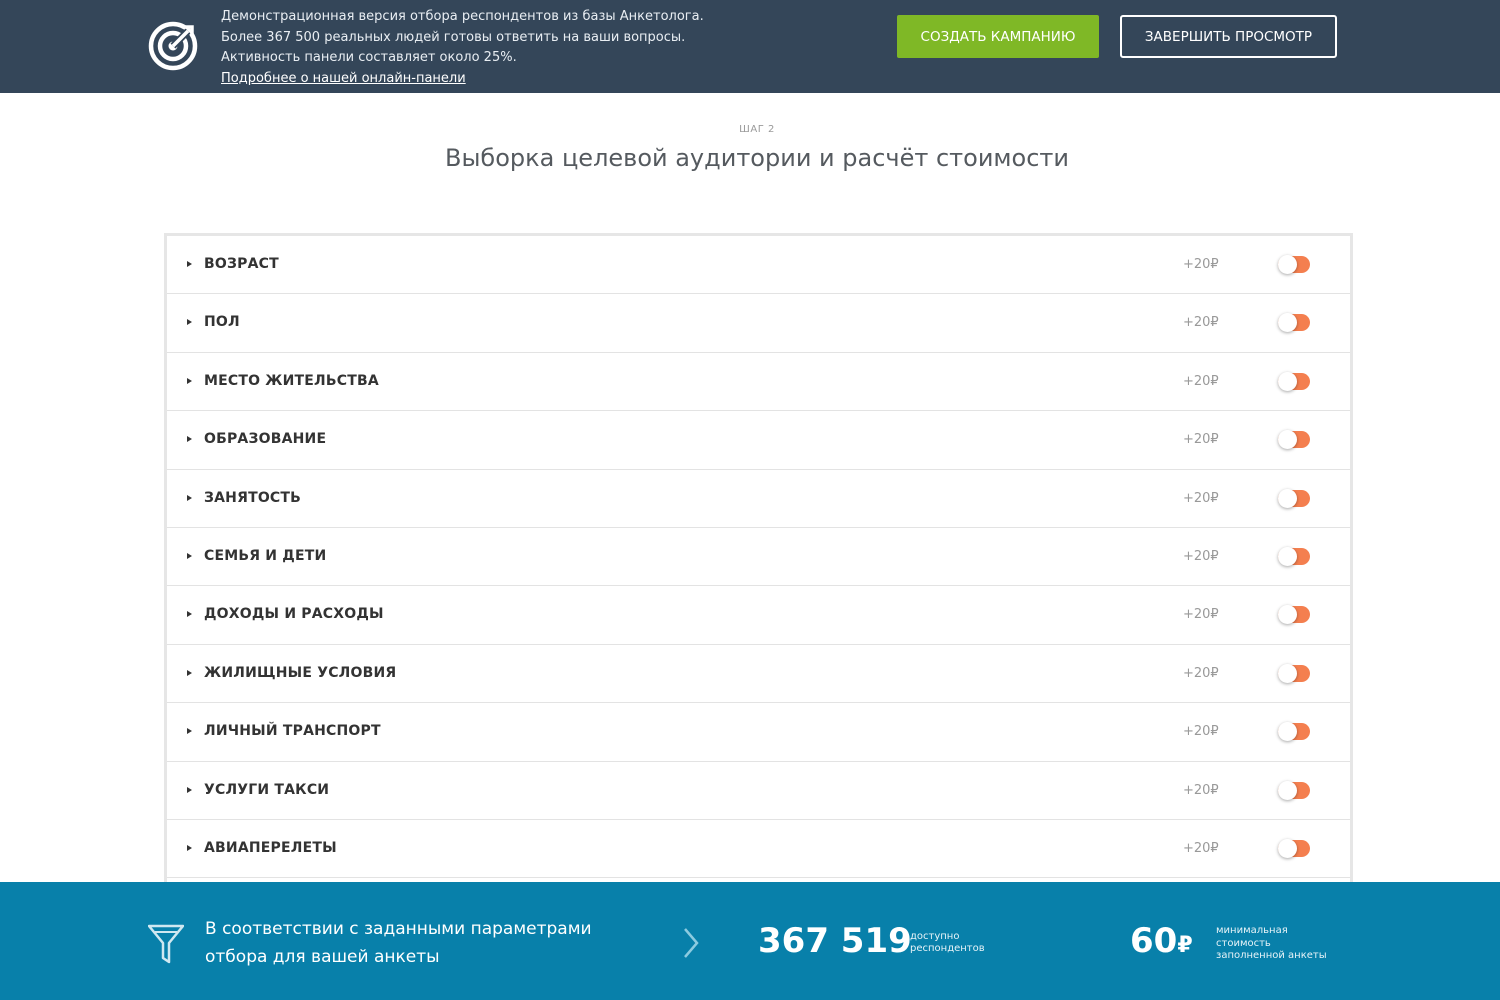 Image resolution: width=1500 pixels, height=1000 pixels. I want to click on filter-label: ДОХОДЫ И РАСХОДЫ, so click(294, 614).